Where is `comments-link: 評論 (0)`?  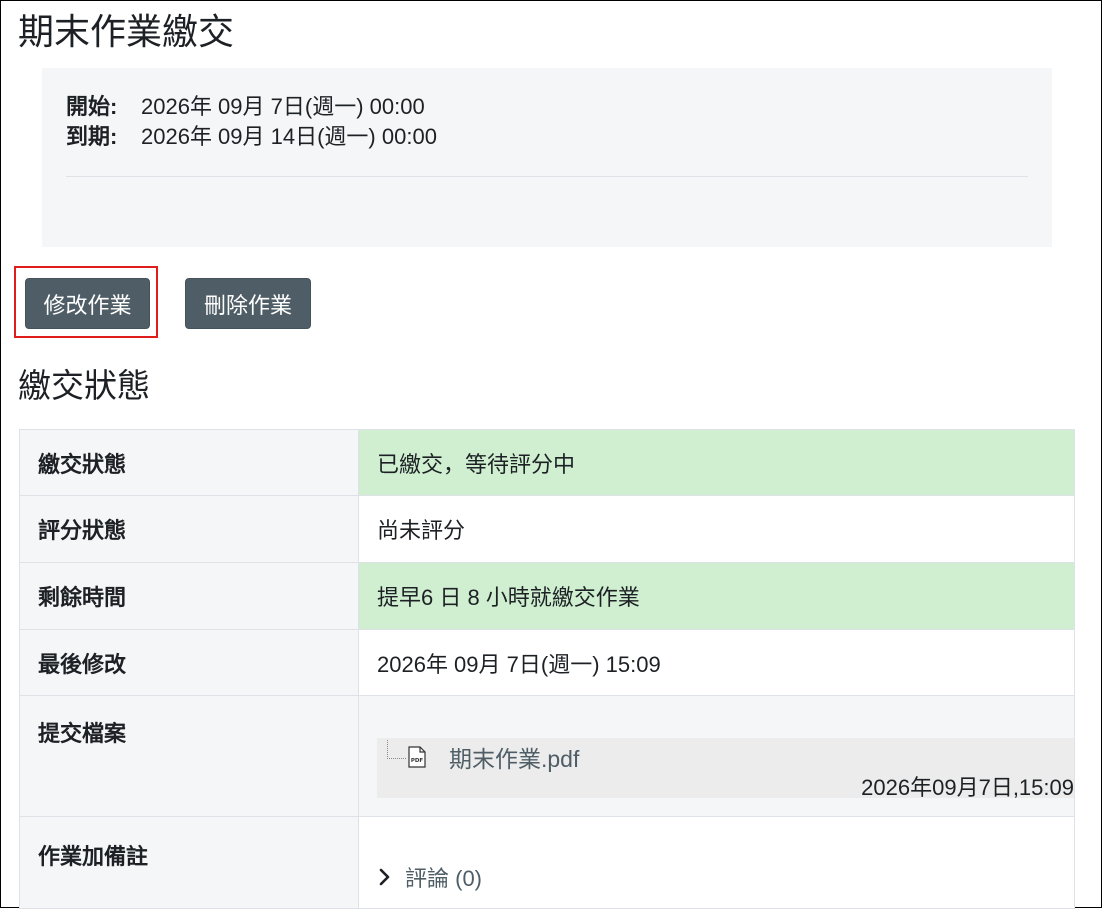
comments-link: 評論 (0) is located at coordinates (443, 877).